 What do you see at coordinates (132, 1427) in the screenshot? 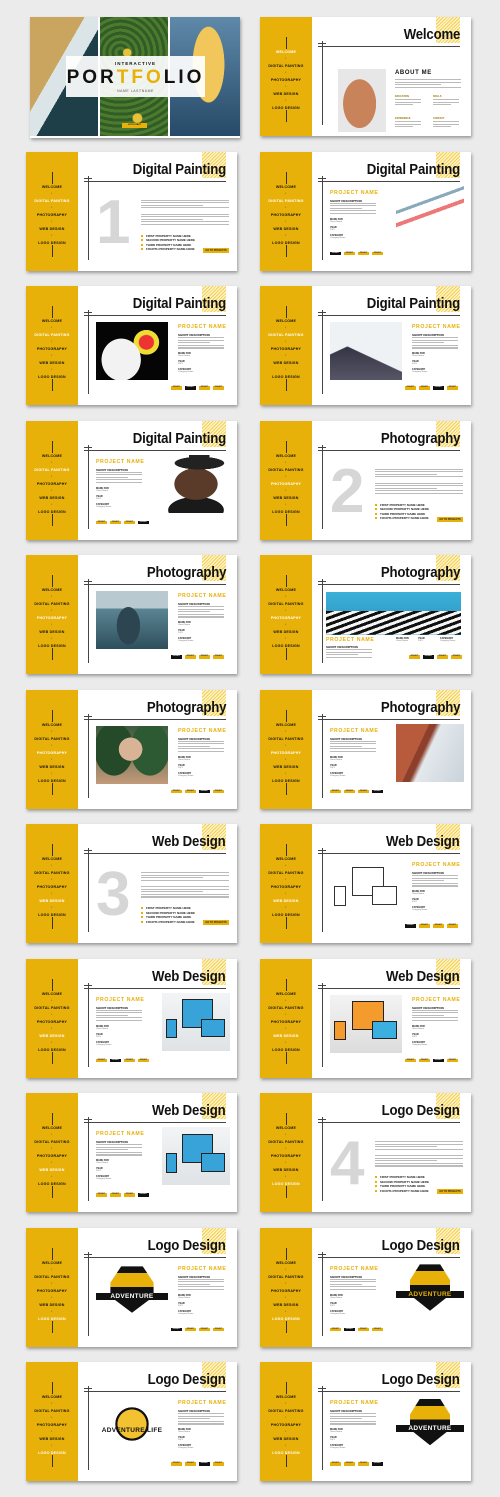
I see `project-image-adventure-life: ADVENTURE LIFE` at bounding box center [132, 1427].